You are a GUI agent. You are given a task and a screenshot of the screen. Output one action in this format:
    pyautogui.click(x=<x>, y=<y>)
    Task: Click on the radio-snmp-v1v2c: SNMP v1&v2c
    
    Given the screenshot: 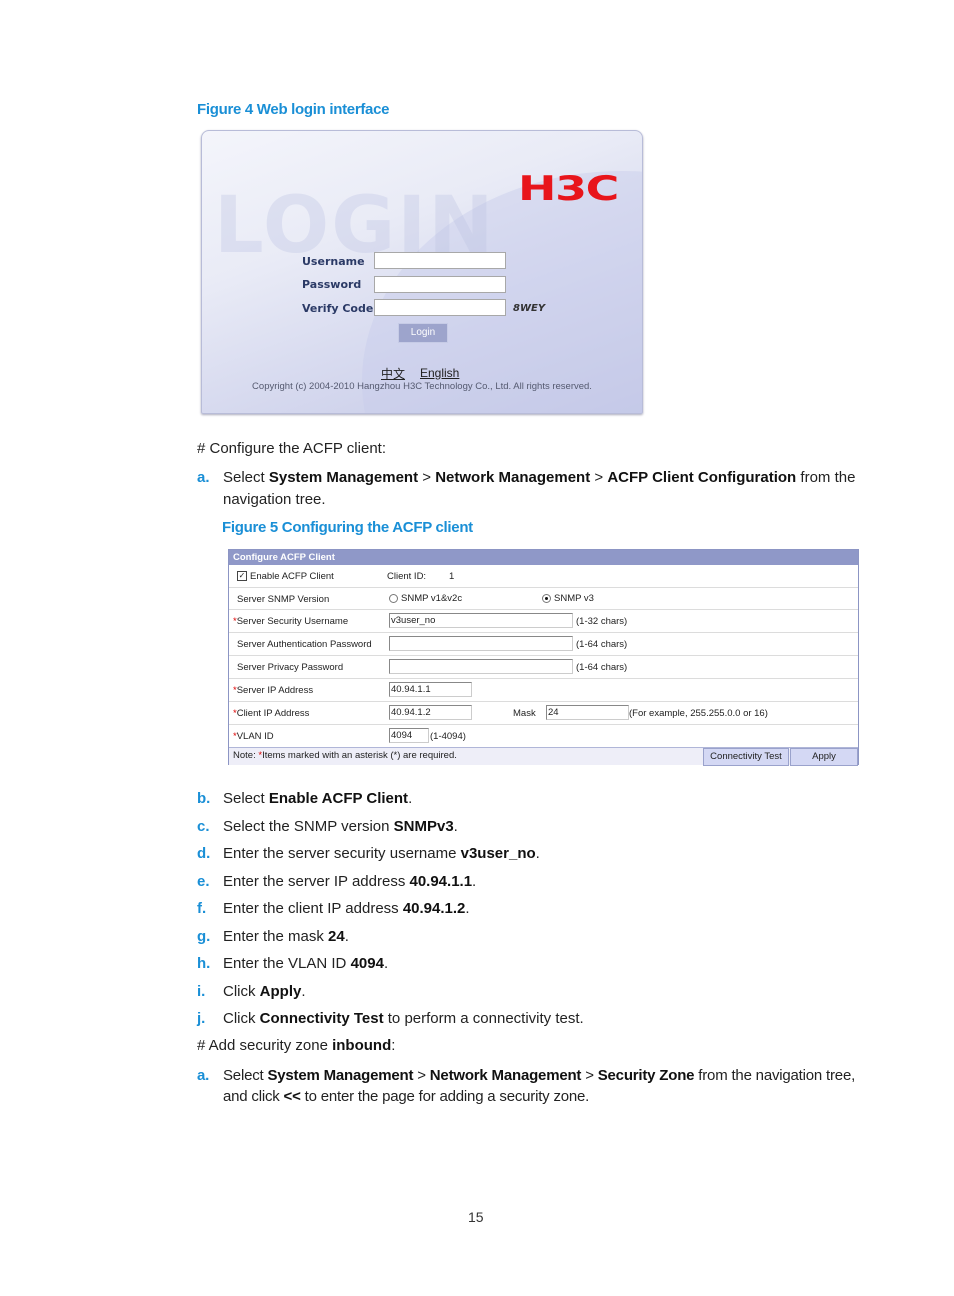 What is the action you would take?
    pyautogui.click(x=425, y=598)
    